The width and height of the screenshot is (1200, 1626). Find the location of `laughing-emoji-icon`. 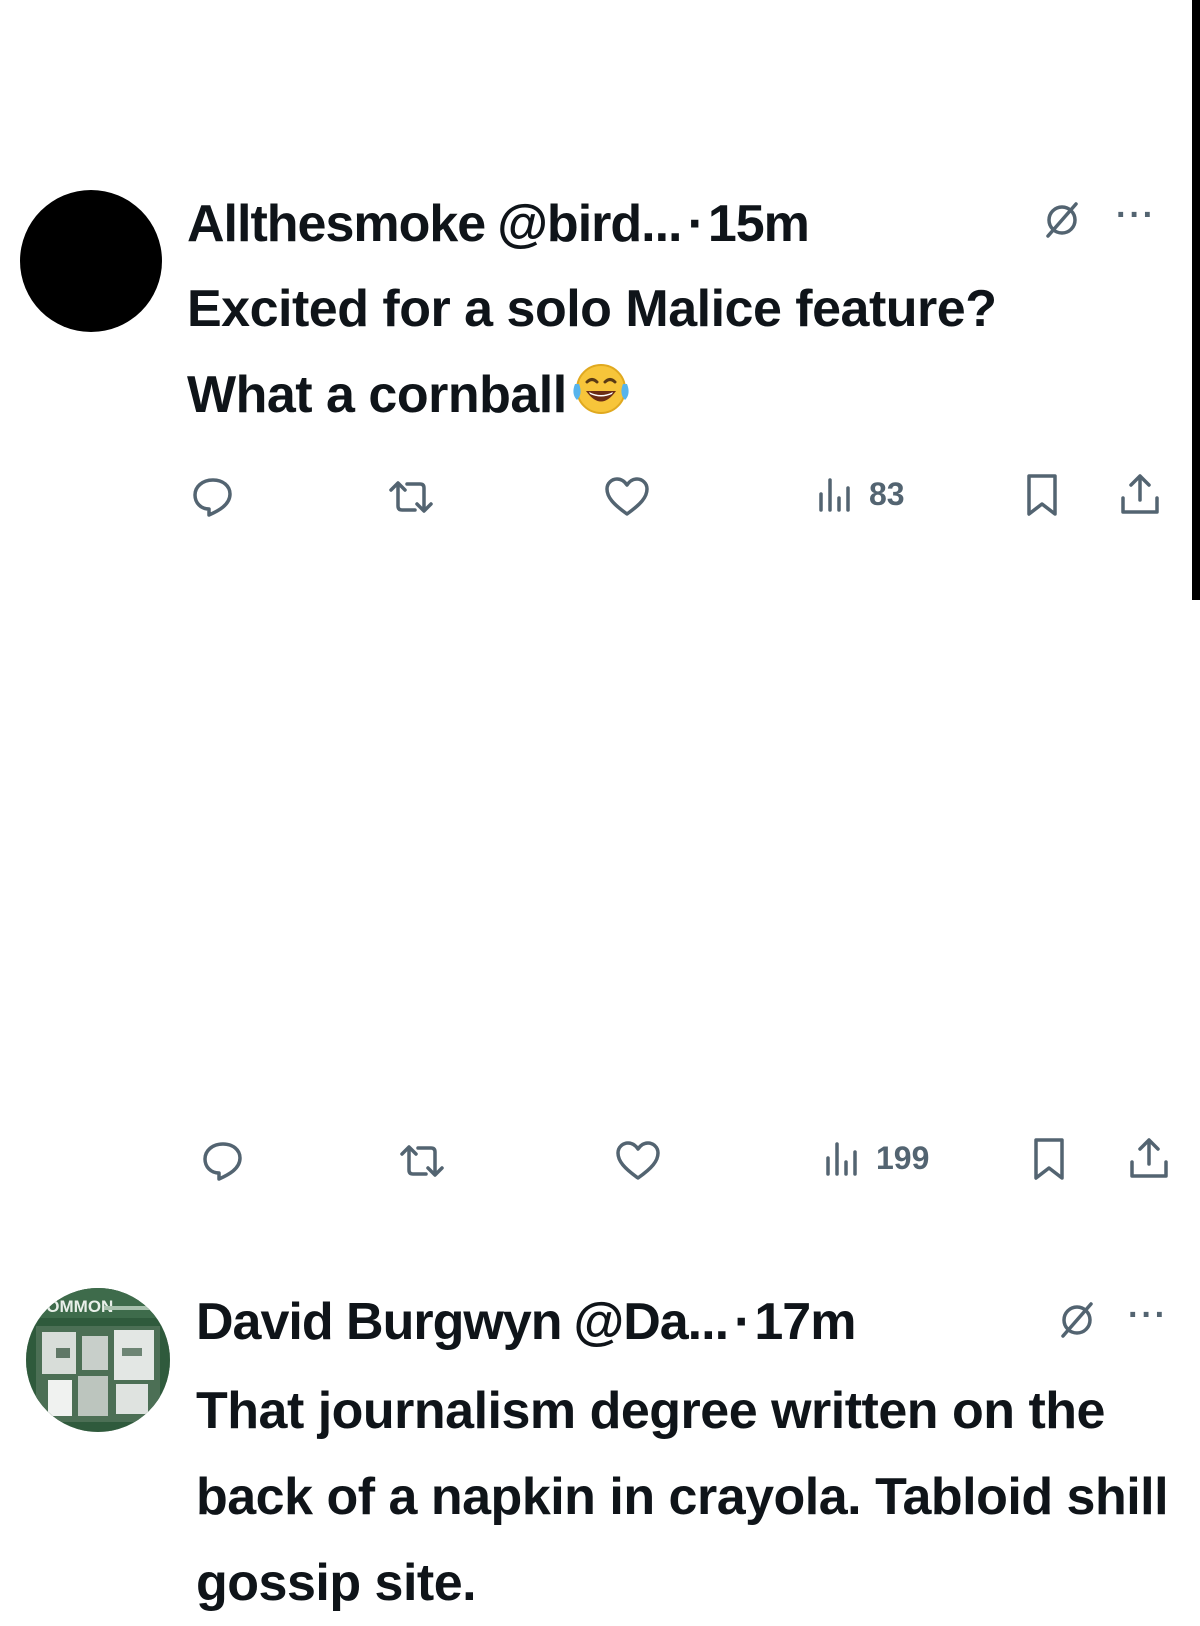

laughing-emoji-icon is located at coordinates (601, 387).